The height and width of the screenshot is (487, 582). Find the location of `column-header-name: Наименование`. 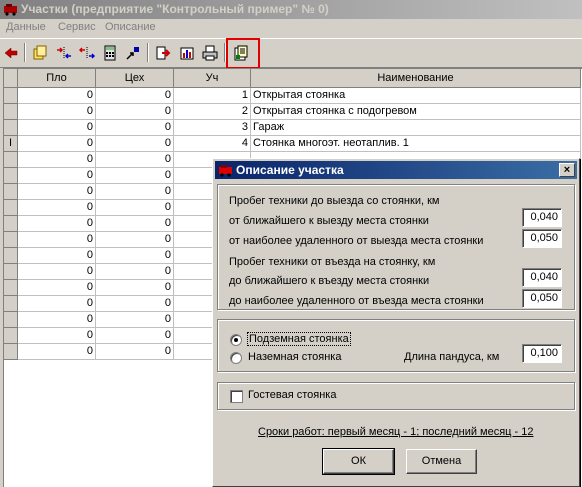

column-header-name: Наименование is located at coordinates (416, 78).